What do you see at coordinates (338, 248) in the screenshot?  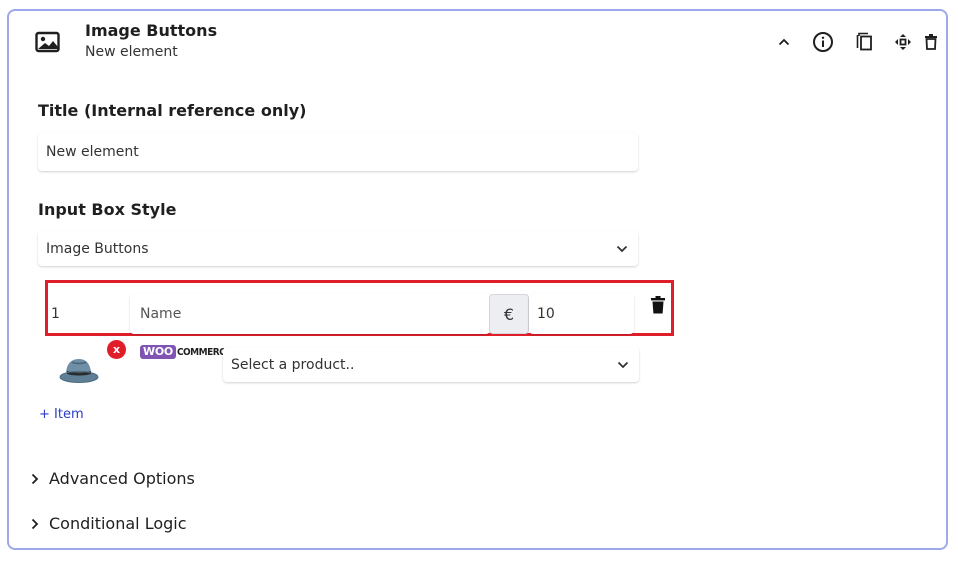 I see `input-box-style-select: Image Buttons` at bounding box center [338, 248].